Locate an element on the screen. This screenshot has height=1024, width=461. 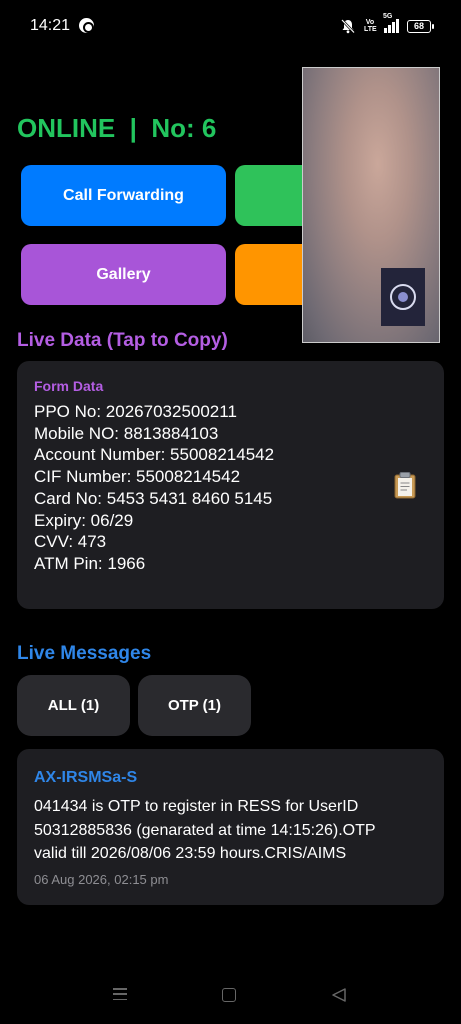
home-icon is located at coordinates (229, 995).